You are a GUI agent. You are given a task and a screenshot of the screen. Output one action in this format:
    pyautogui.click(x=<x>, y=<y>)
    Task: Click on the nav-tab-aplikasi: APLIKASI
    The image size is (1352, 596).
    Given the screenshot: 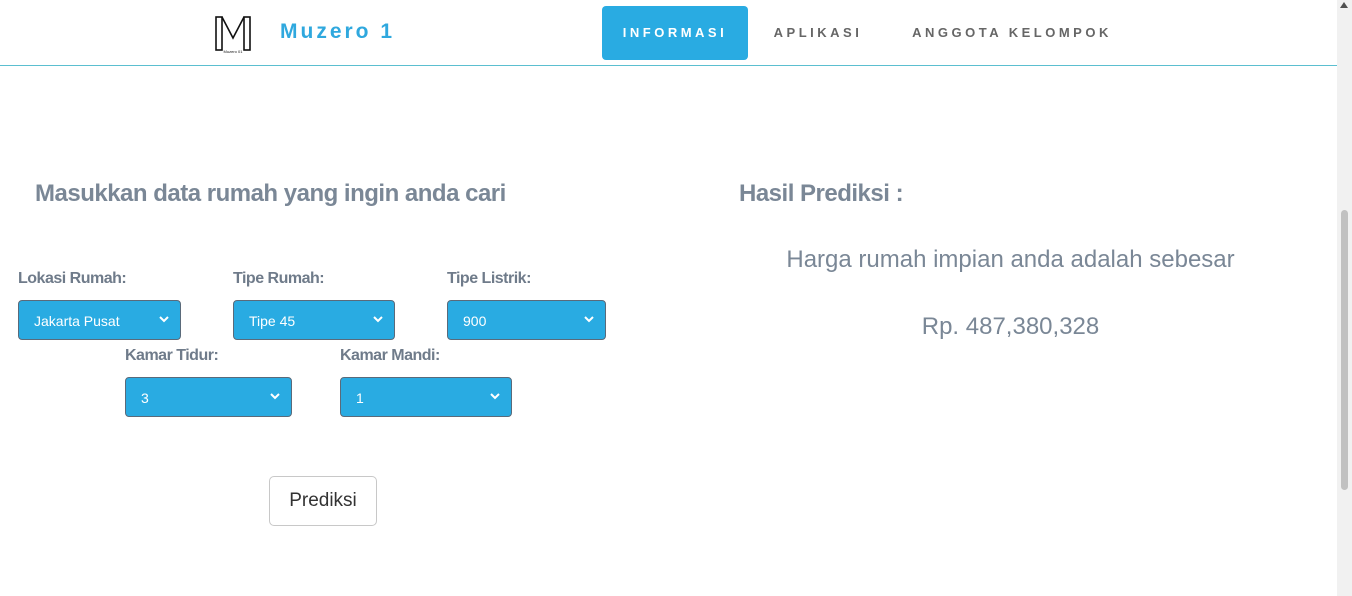 What is the action you would take?
    pyautogui.click(x=818, y=33)
    